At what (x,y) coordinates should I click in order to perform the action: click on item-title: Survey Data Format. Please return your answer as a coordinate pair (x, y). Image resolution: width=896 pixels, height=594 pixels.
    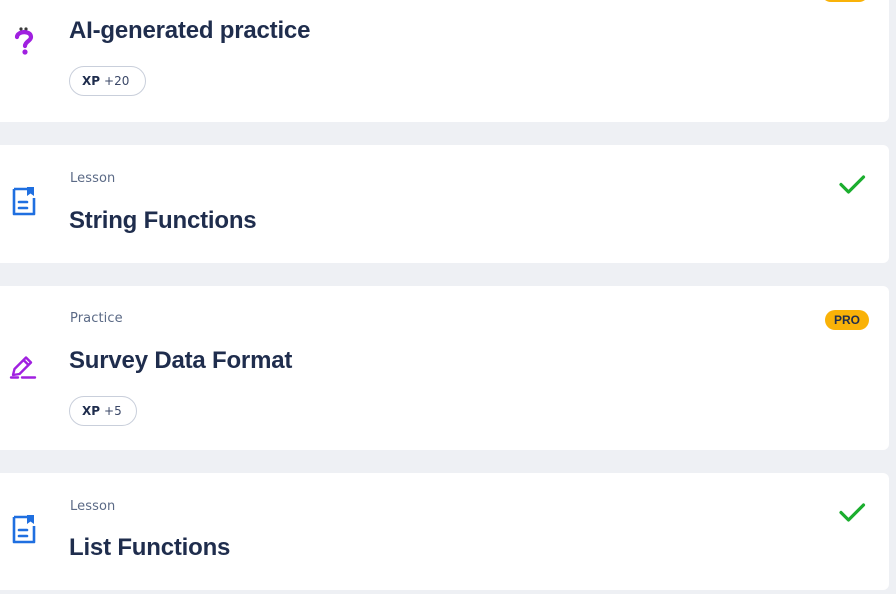
    Looking at the image, I should click on (181, 360).